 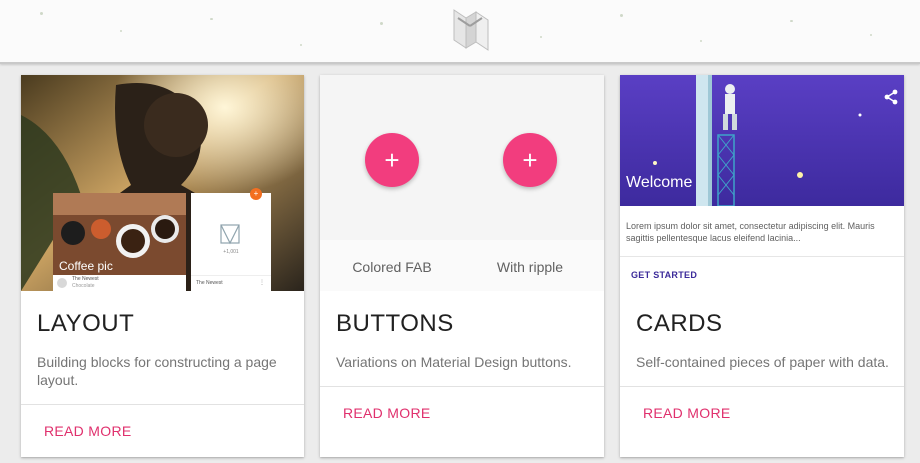 What do you see at coordinates (462, 157) in the screenshot?
I see `fab-demo-area` at bounding box center [462, 157].